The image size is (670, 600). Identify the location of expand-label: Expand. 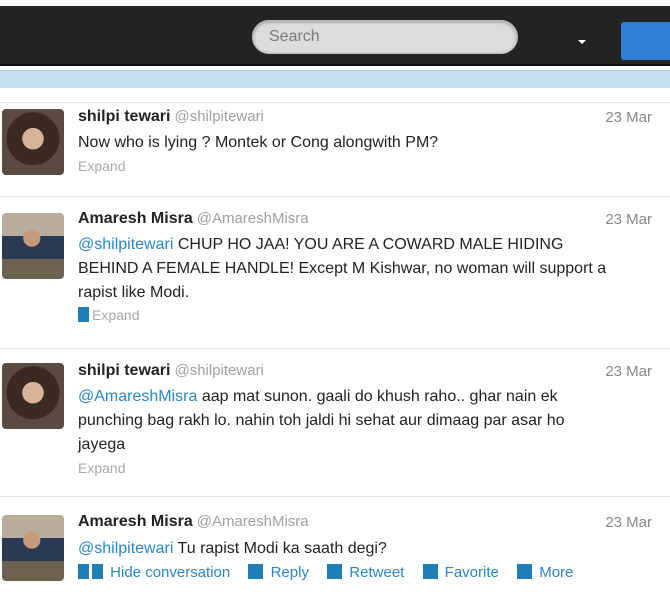
(115, 315).